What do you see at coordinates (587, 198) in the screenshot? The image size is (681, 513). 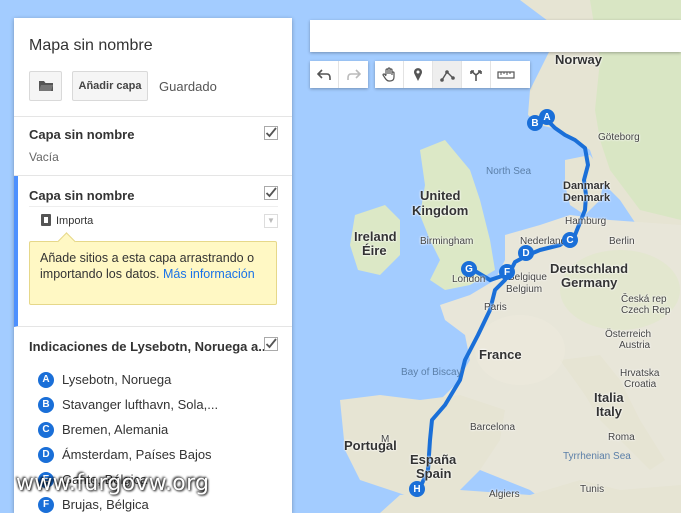 I see `map-label-denmark: Denmark` at bounding box center [587, 198].